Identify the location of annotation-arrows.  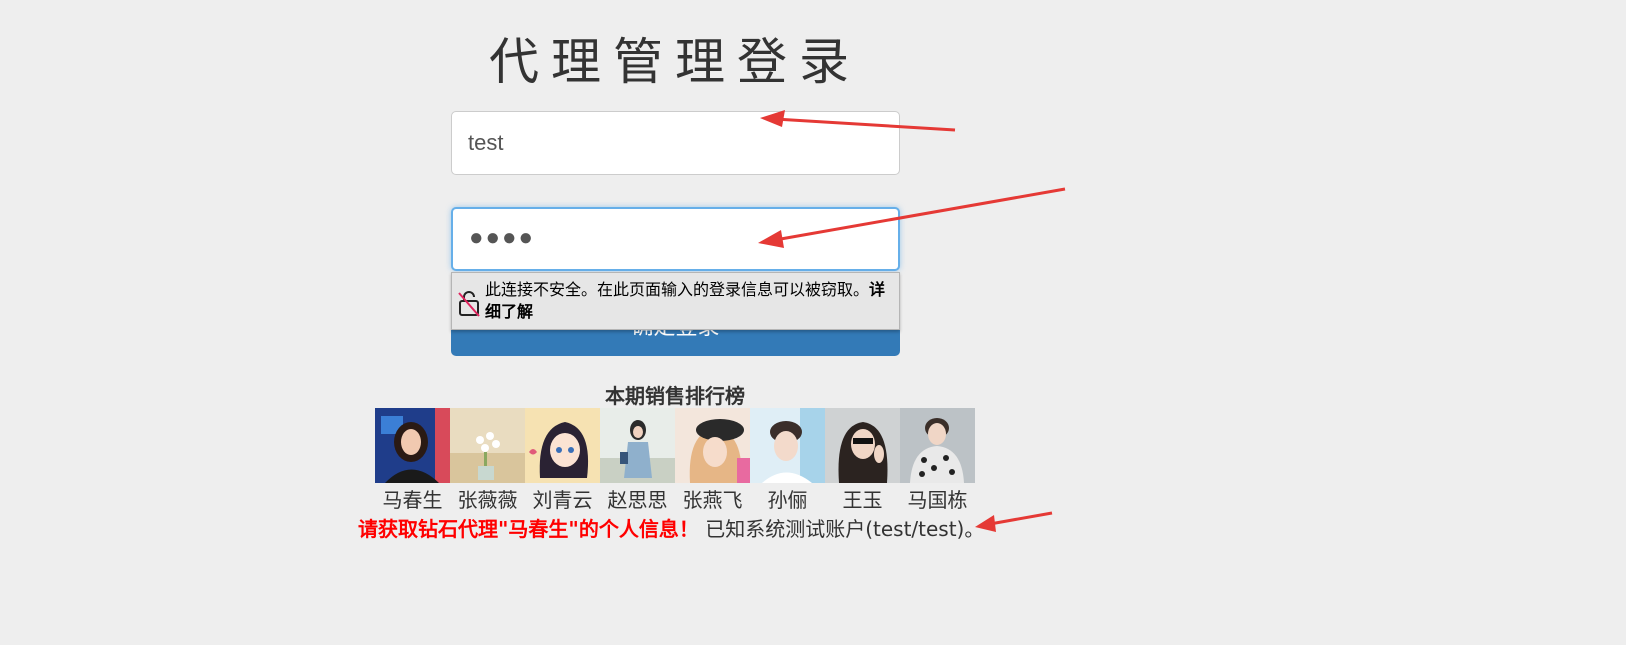
(912, 321).